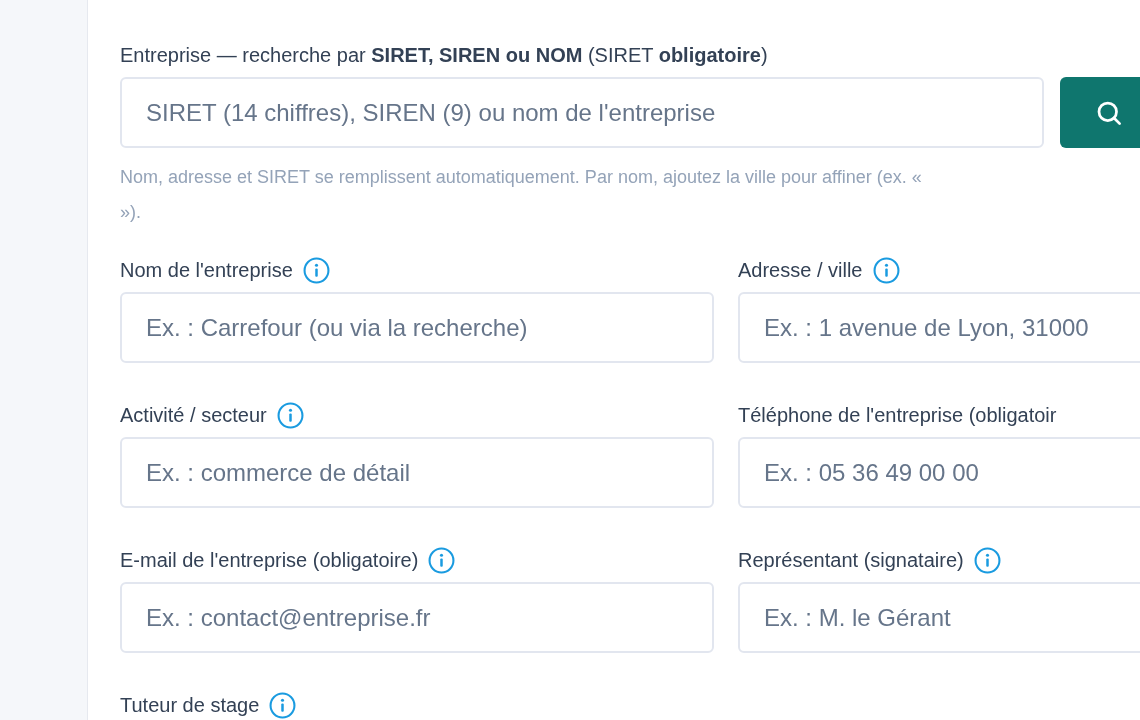 Image resolution: width=1140 pixels, height=720 pixels. Describe the element at coordinates (939, 617) in the screenshot. I see `text-field: Ex. : M. le Gérant` at that location.